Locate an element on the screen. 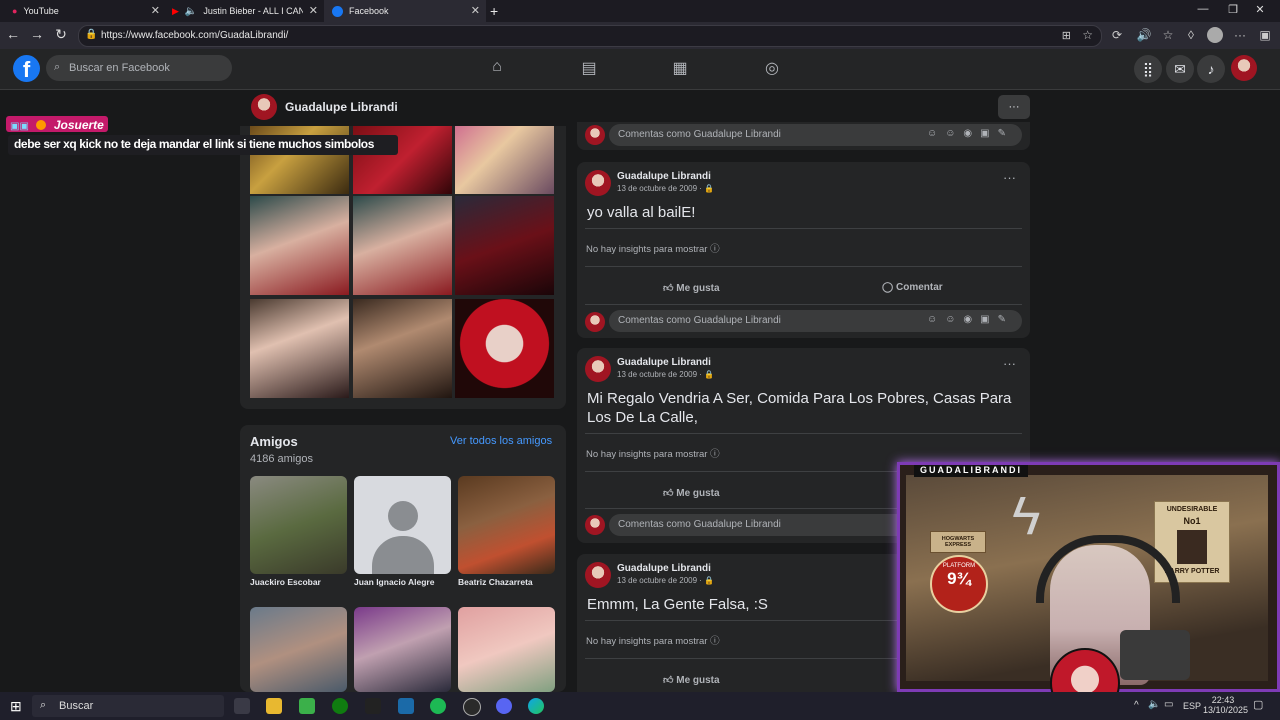 The height and width of the screenshot is (720, 1280). obs-icon is located at coordinates (472, 707).